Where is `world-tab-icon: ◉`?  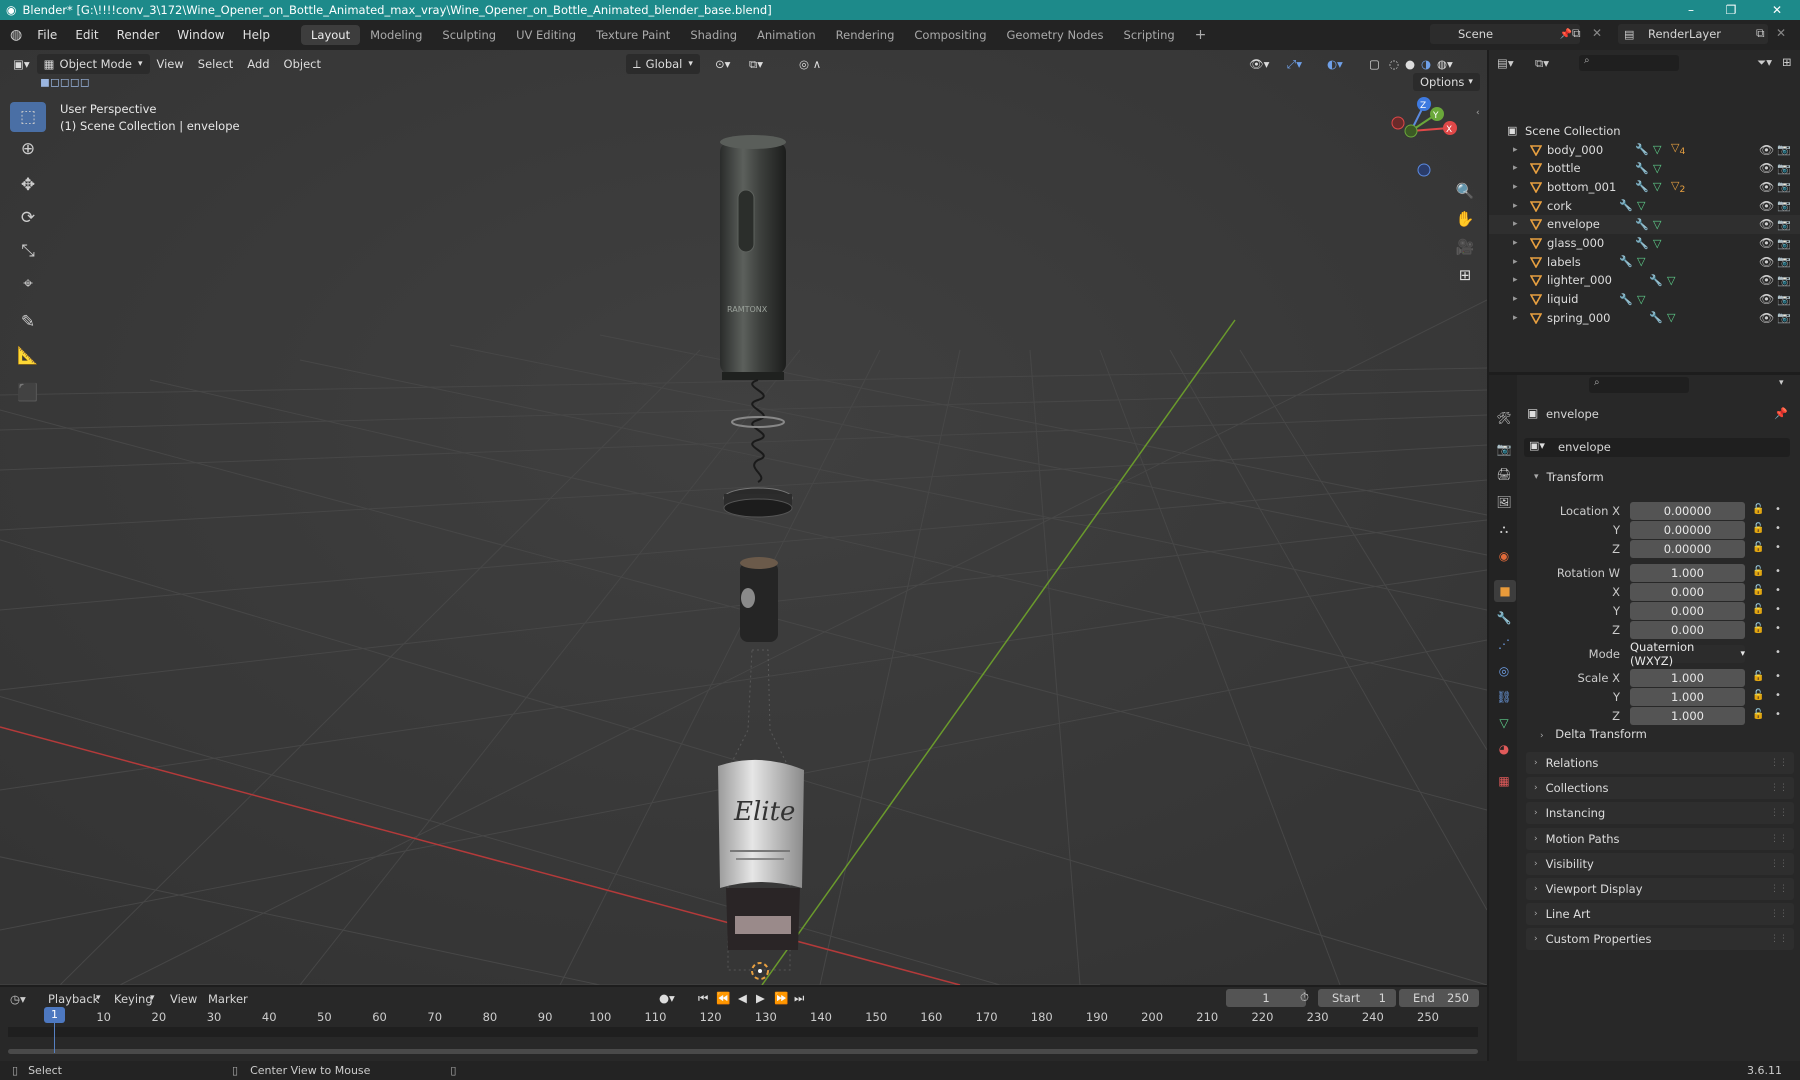
world-tab-icon: ◉ is located at coordinates (1504, 556).